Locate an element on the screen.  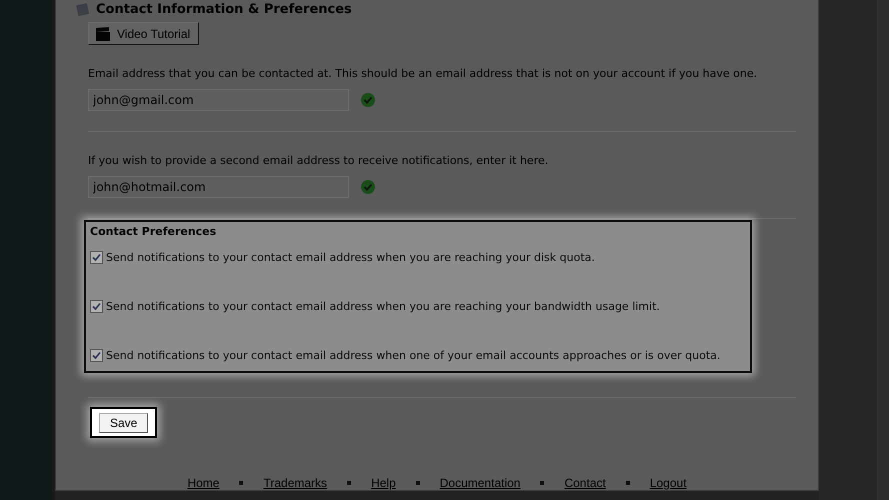
save-button: Save is located at coordinates (123, 423).